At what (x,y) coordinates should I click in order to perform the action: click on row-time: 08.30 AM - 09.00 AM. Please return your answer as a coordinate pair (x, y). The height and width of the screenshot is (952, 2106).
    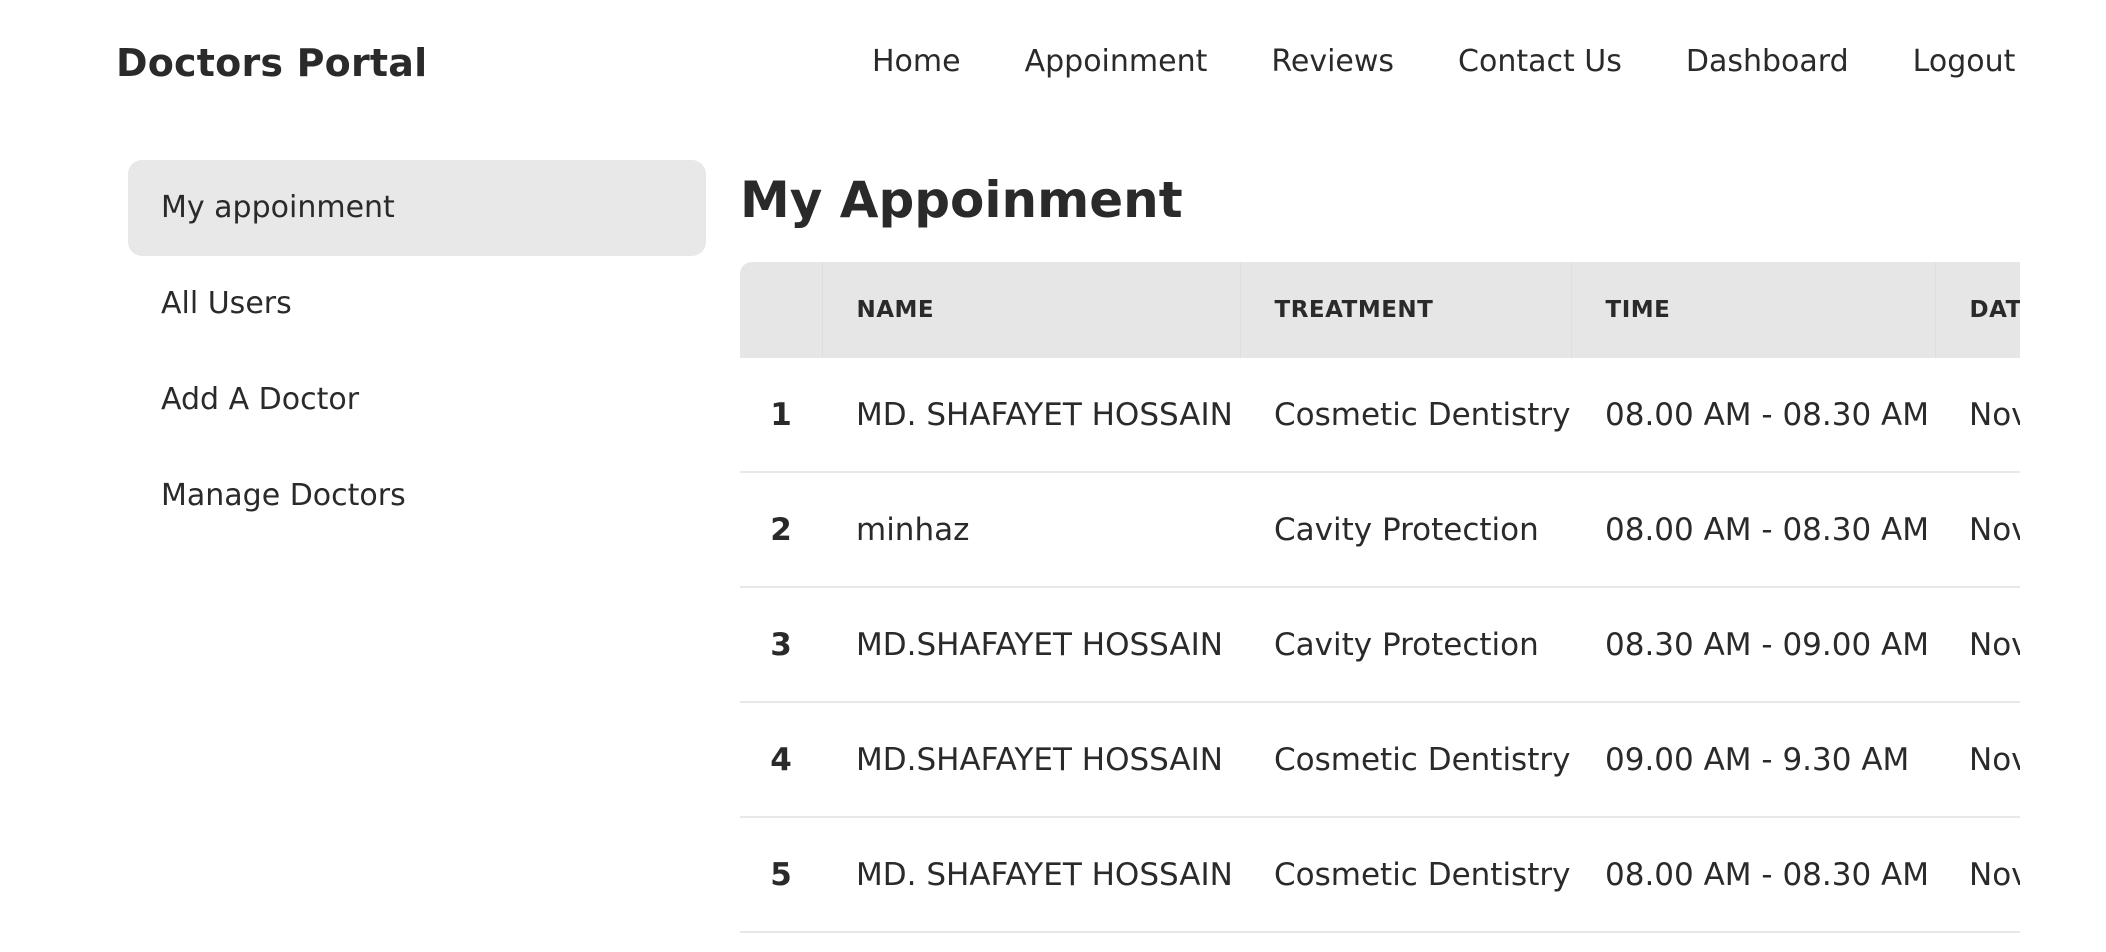
    Looking at the image, I should click on (1753, 645).